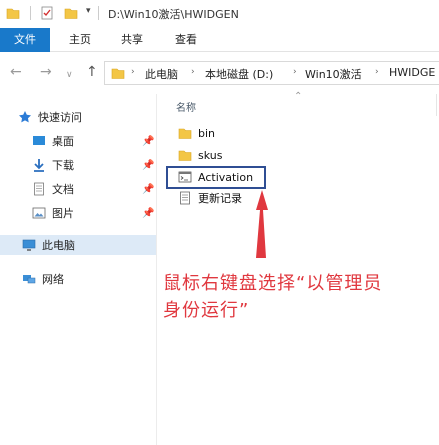 This screenshot has width=439, height=445. Describe the element at coordinates (273, 283) in the screenshot. I see `annotation-line-1: 鼠标右键盘选择“以管理员` at that location.